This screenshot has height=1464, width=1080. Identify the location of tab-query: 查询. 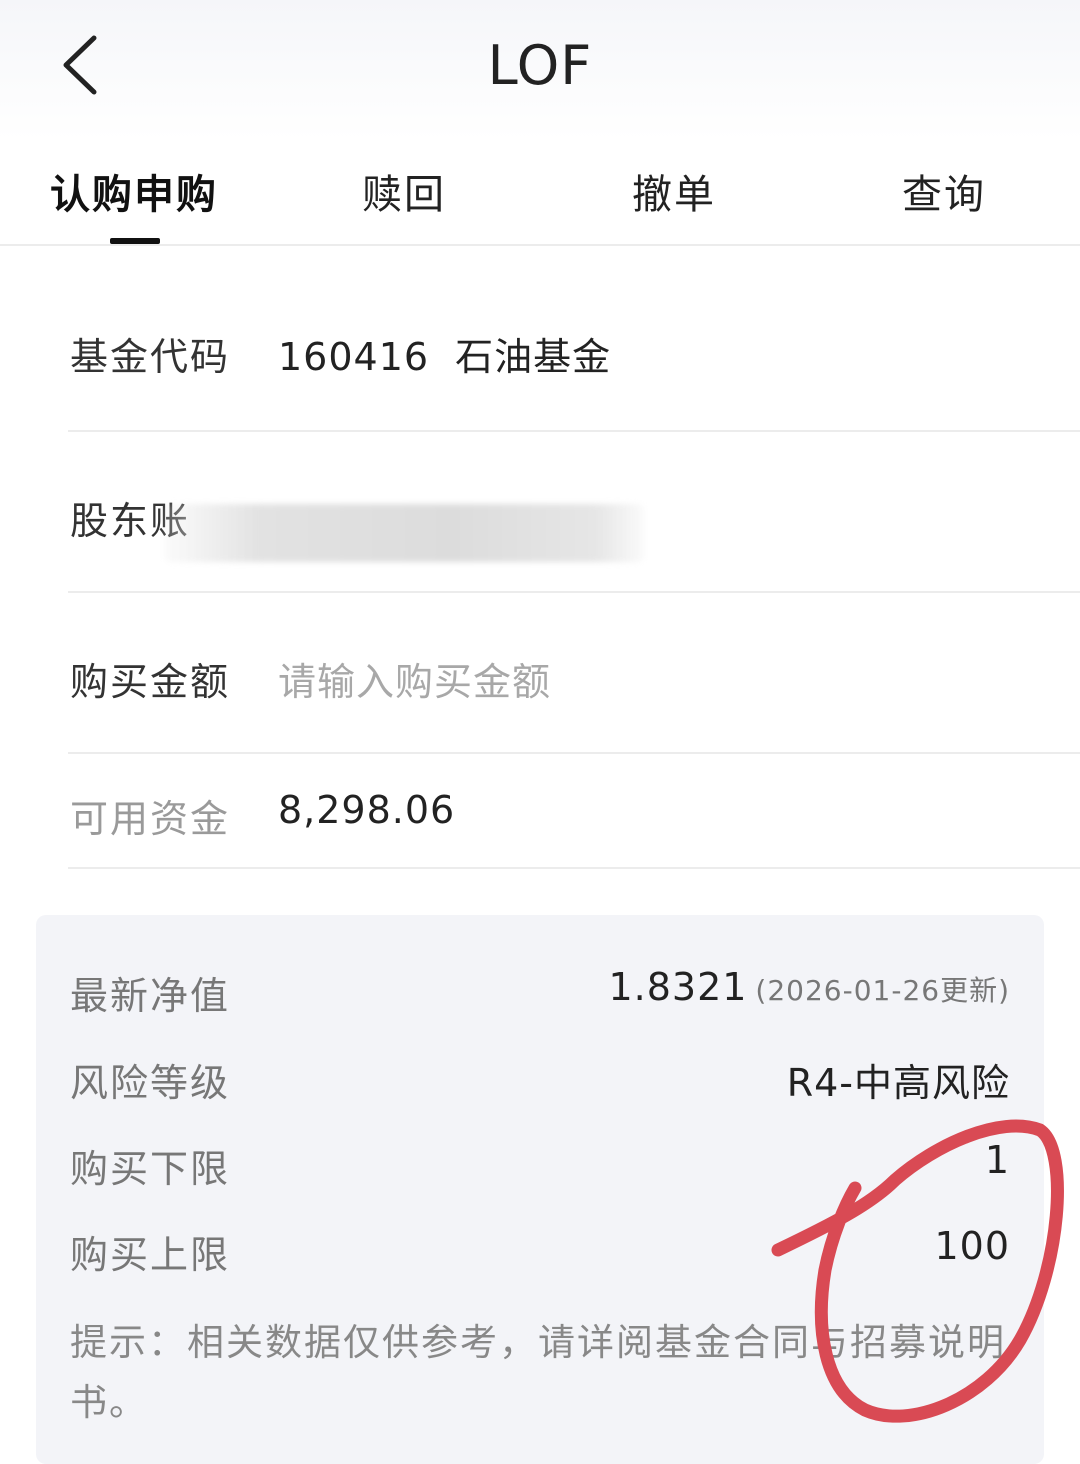
(944, 191).